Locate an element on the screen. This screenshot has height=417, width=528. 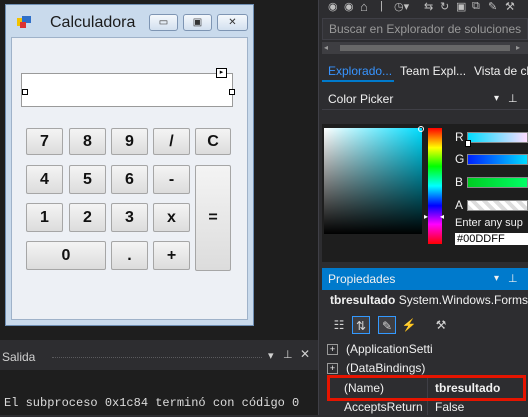
refresh-icon: ↻ is located at coordinates (444, 7).